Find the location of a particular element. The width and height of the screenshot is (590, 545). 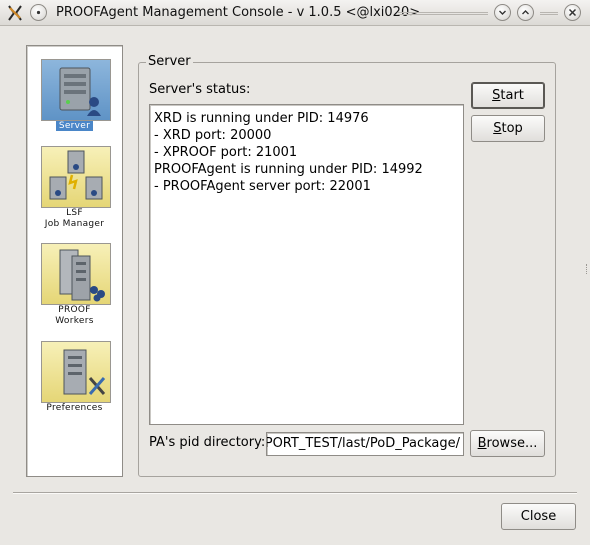

status-line: - XPROOF port: 21001 is located at coordinates (226, 152).